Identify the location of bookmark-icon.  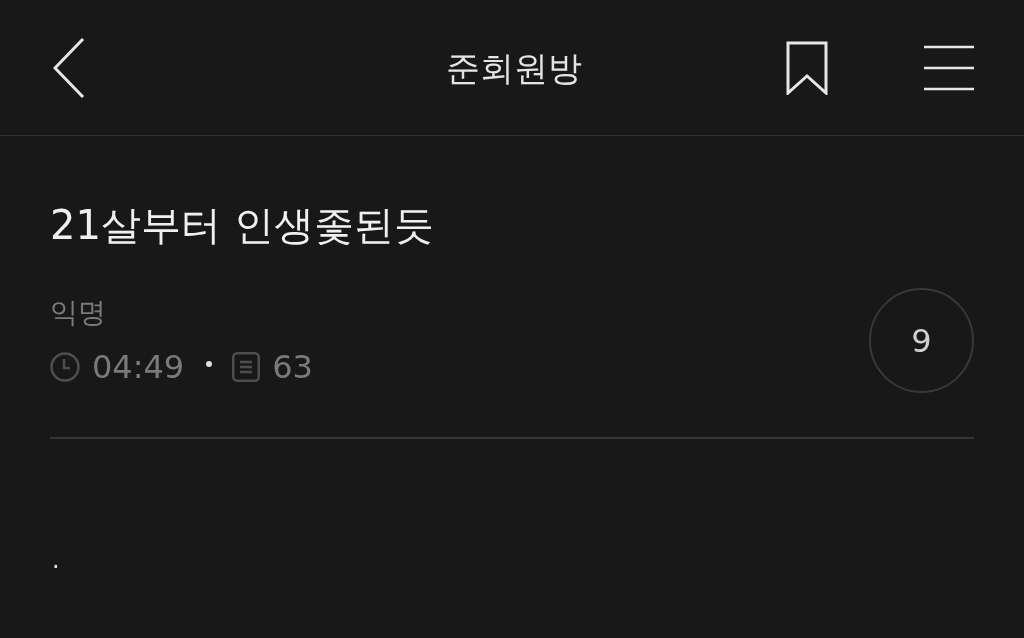
(807, 67).